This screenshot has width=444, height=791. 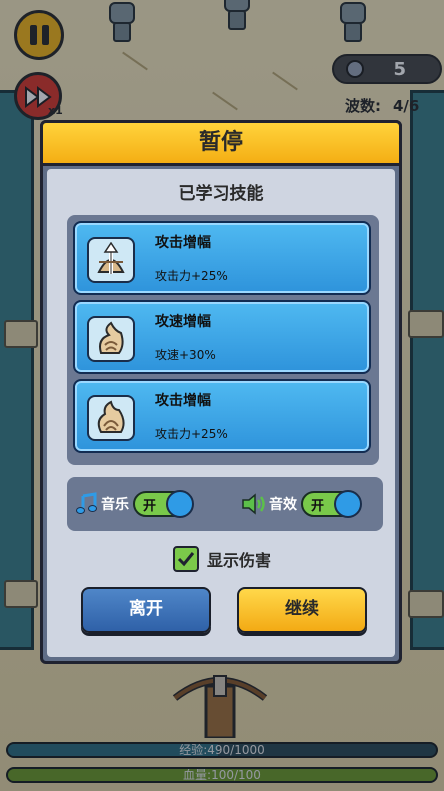 I want to click on skill-name: 攻速增幅, so click(x=183, y=322).